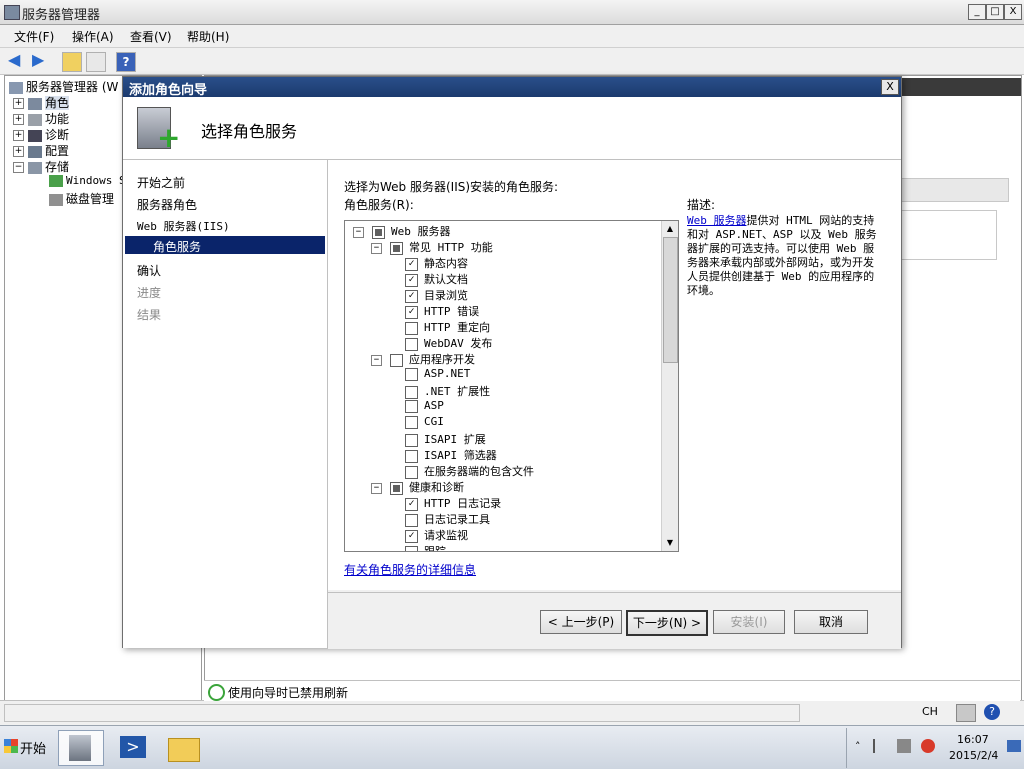 The width and height of the screenshot is (1024, 769). What do you see at coordinates (41, 118) in the screenshot?
I see `tree-item-features: + 功能` at bounding box center [41, 118].